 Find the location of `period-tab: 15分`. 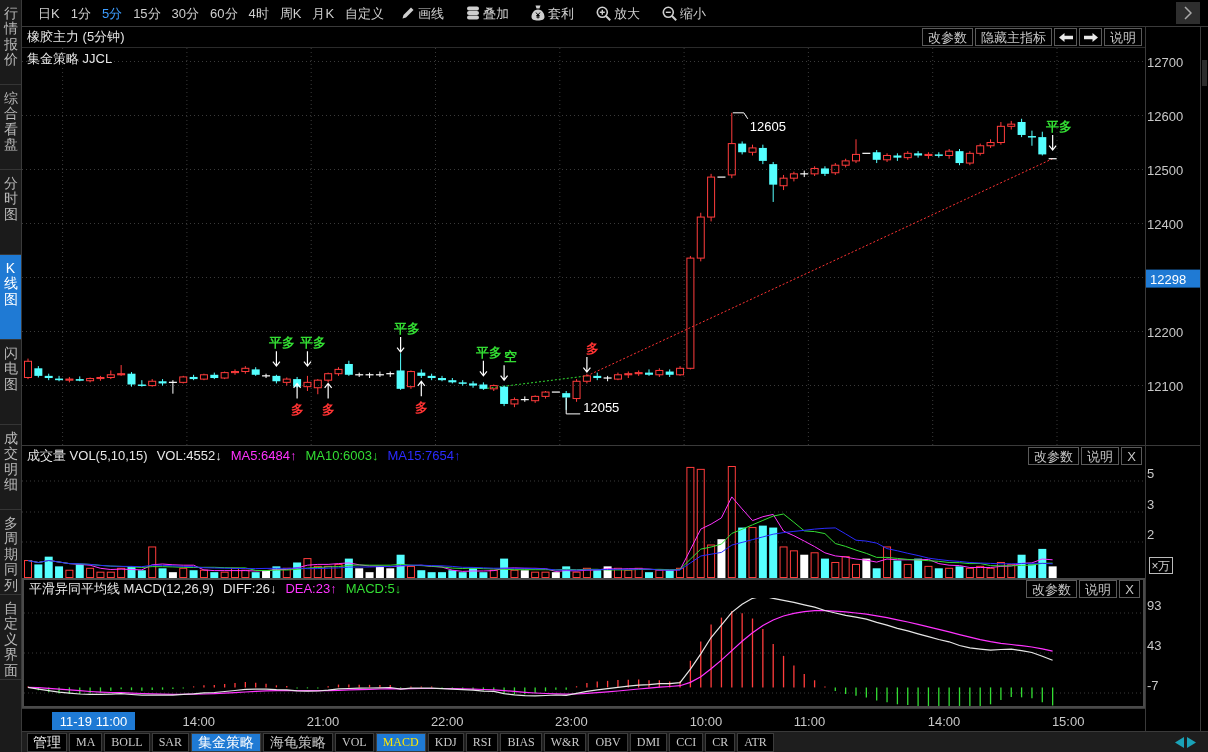

period-tab: 15分 is located at coordinates (147, 13).